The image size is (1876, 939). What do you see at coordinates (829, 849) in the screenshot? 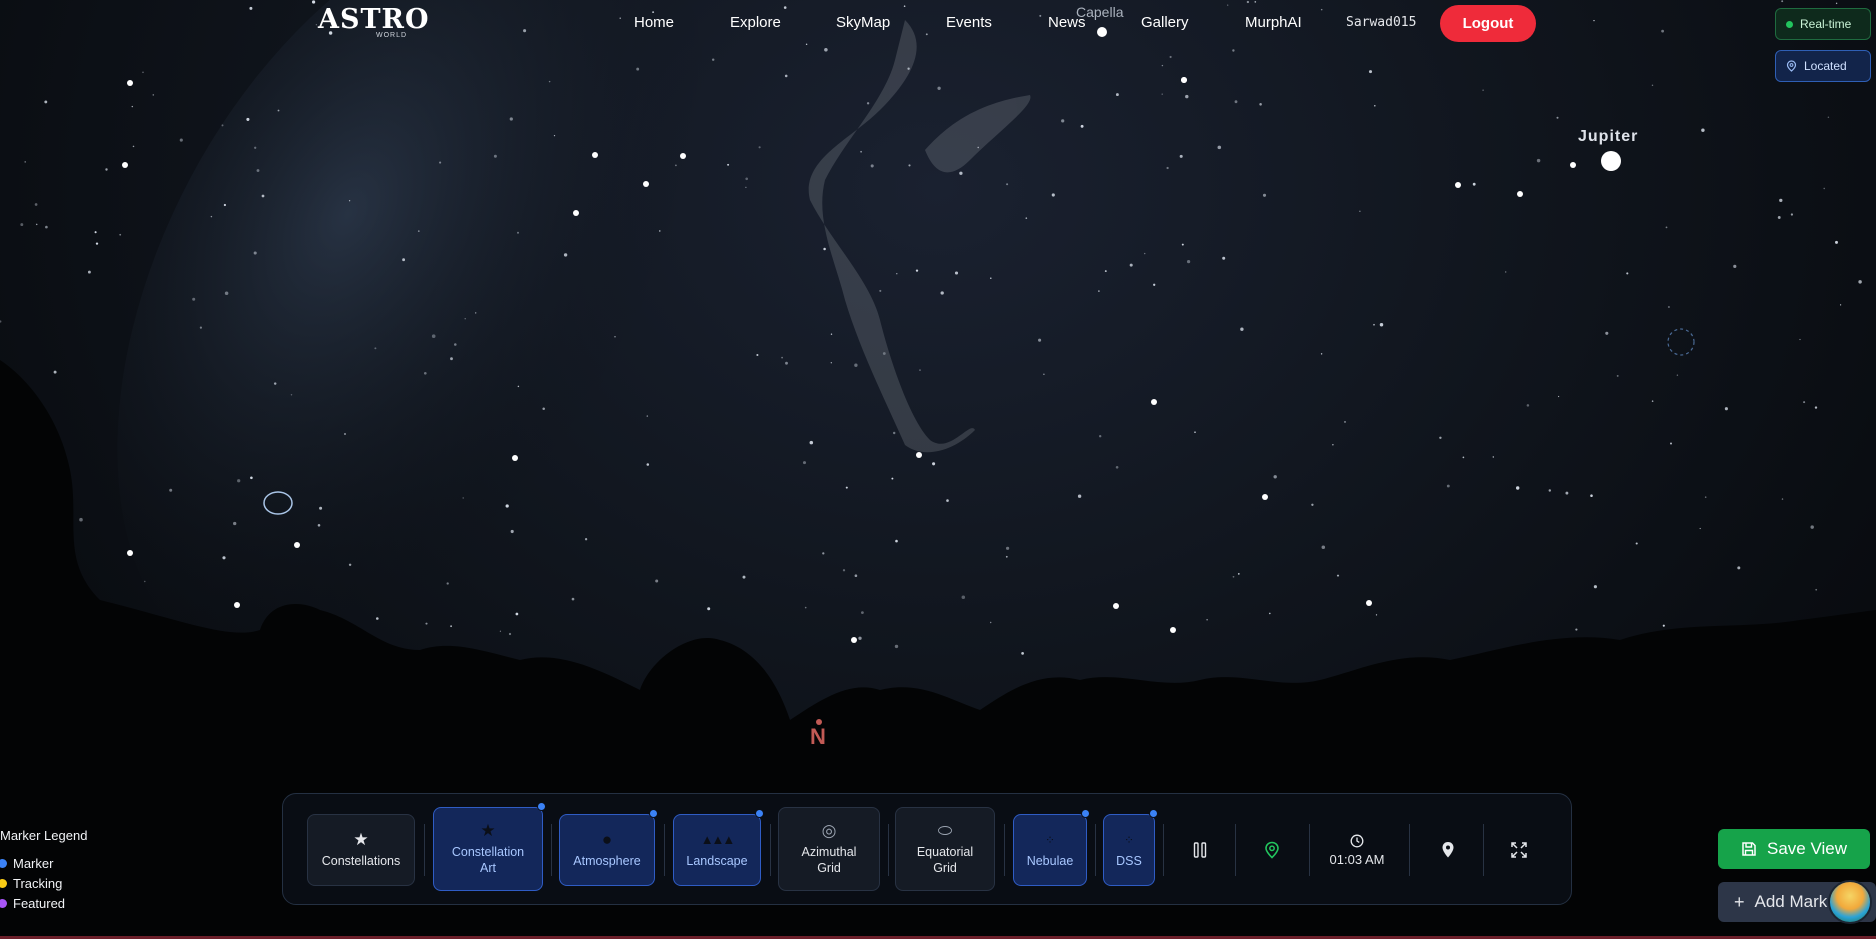
I see `azimuthal-grid-toggle: ◎ Azimuthal Grid` at bounding box center [829, 849].